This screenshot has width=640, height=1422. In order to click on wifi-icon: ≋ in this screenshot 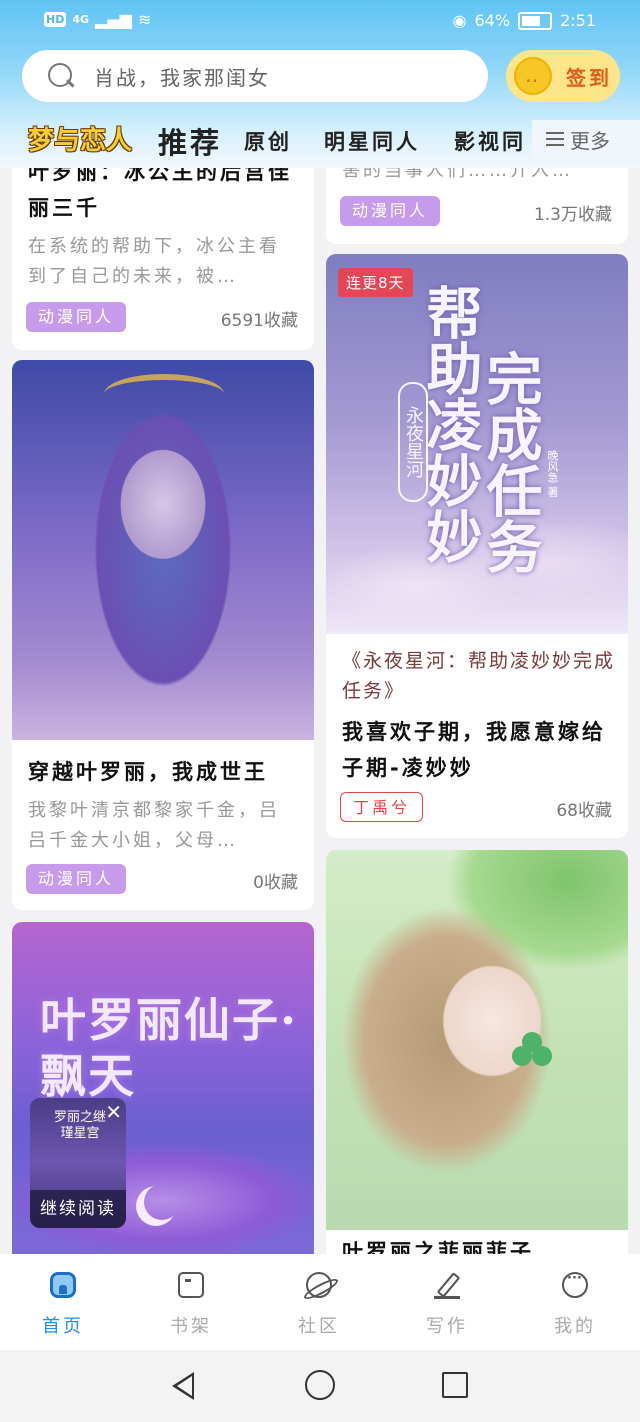, I will do `click(144, 19)`.